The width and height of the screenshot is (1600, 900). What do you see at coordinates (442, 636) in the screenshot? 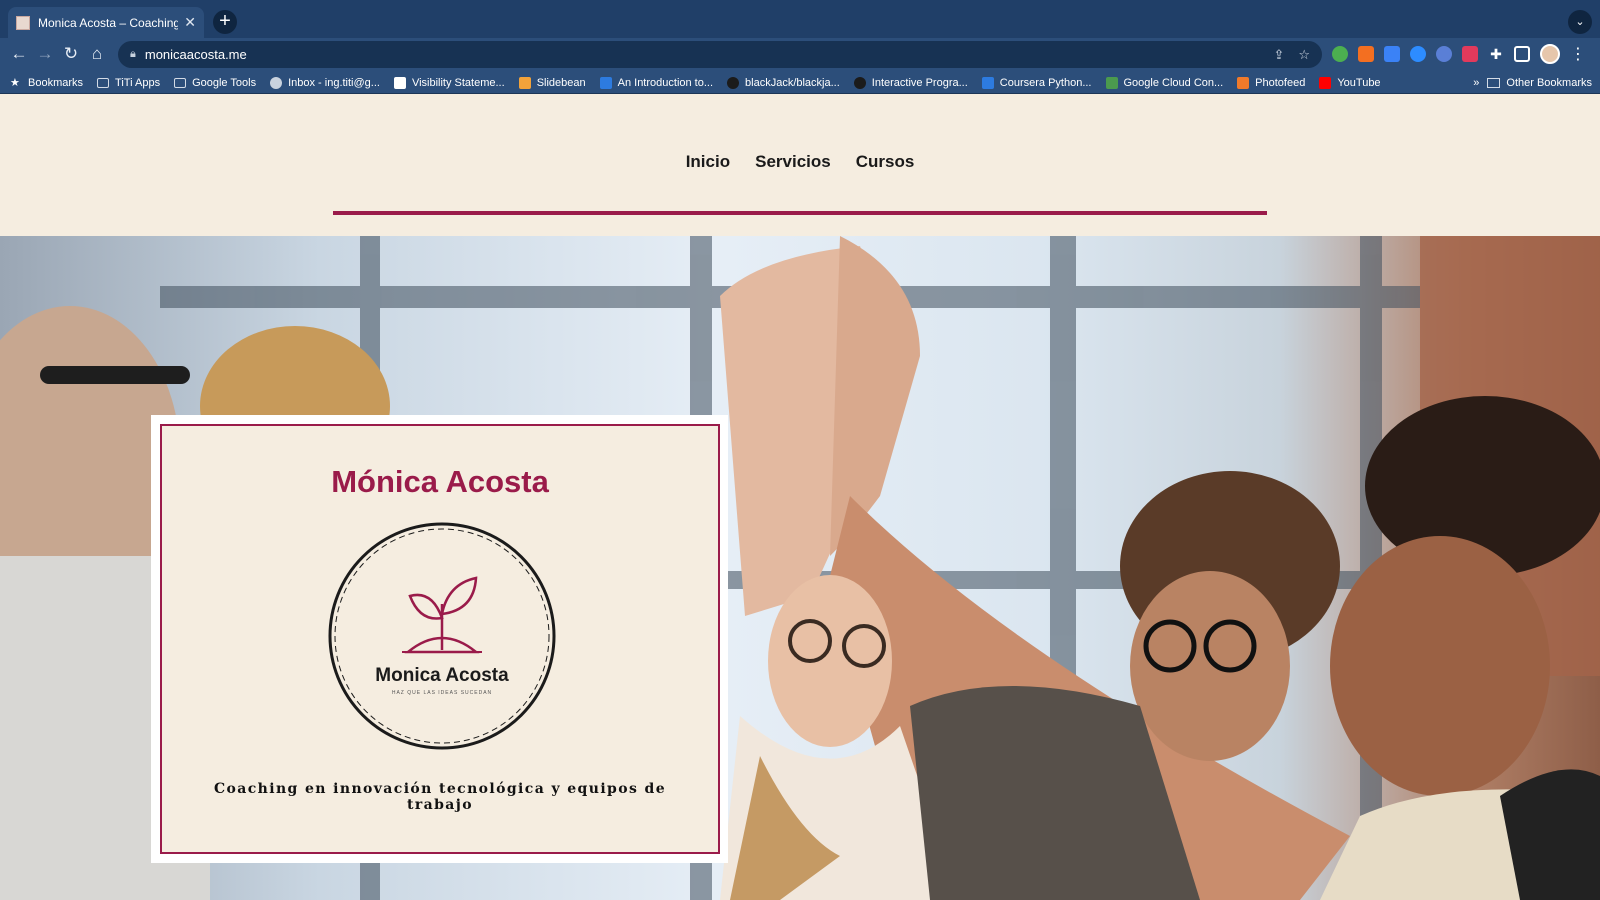
I see `brand-logo: Monica Acosta HAZ QUE LAS IDEAS SUCEDAN` at bounding box center [442, 636].